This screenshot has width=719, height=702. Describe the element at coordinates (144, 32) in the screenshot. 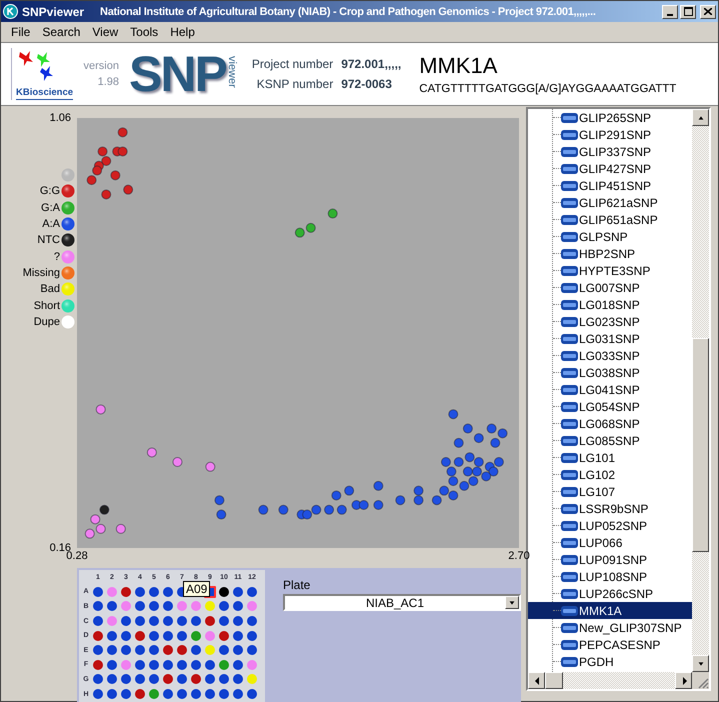

I see `menu-item: Tools` at that location.